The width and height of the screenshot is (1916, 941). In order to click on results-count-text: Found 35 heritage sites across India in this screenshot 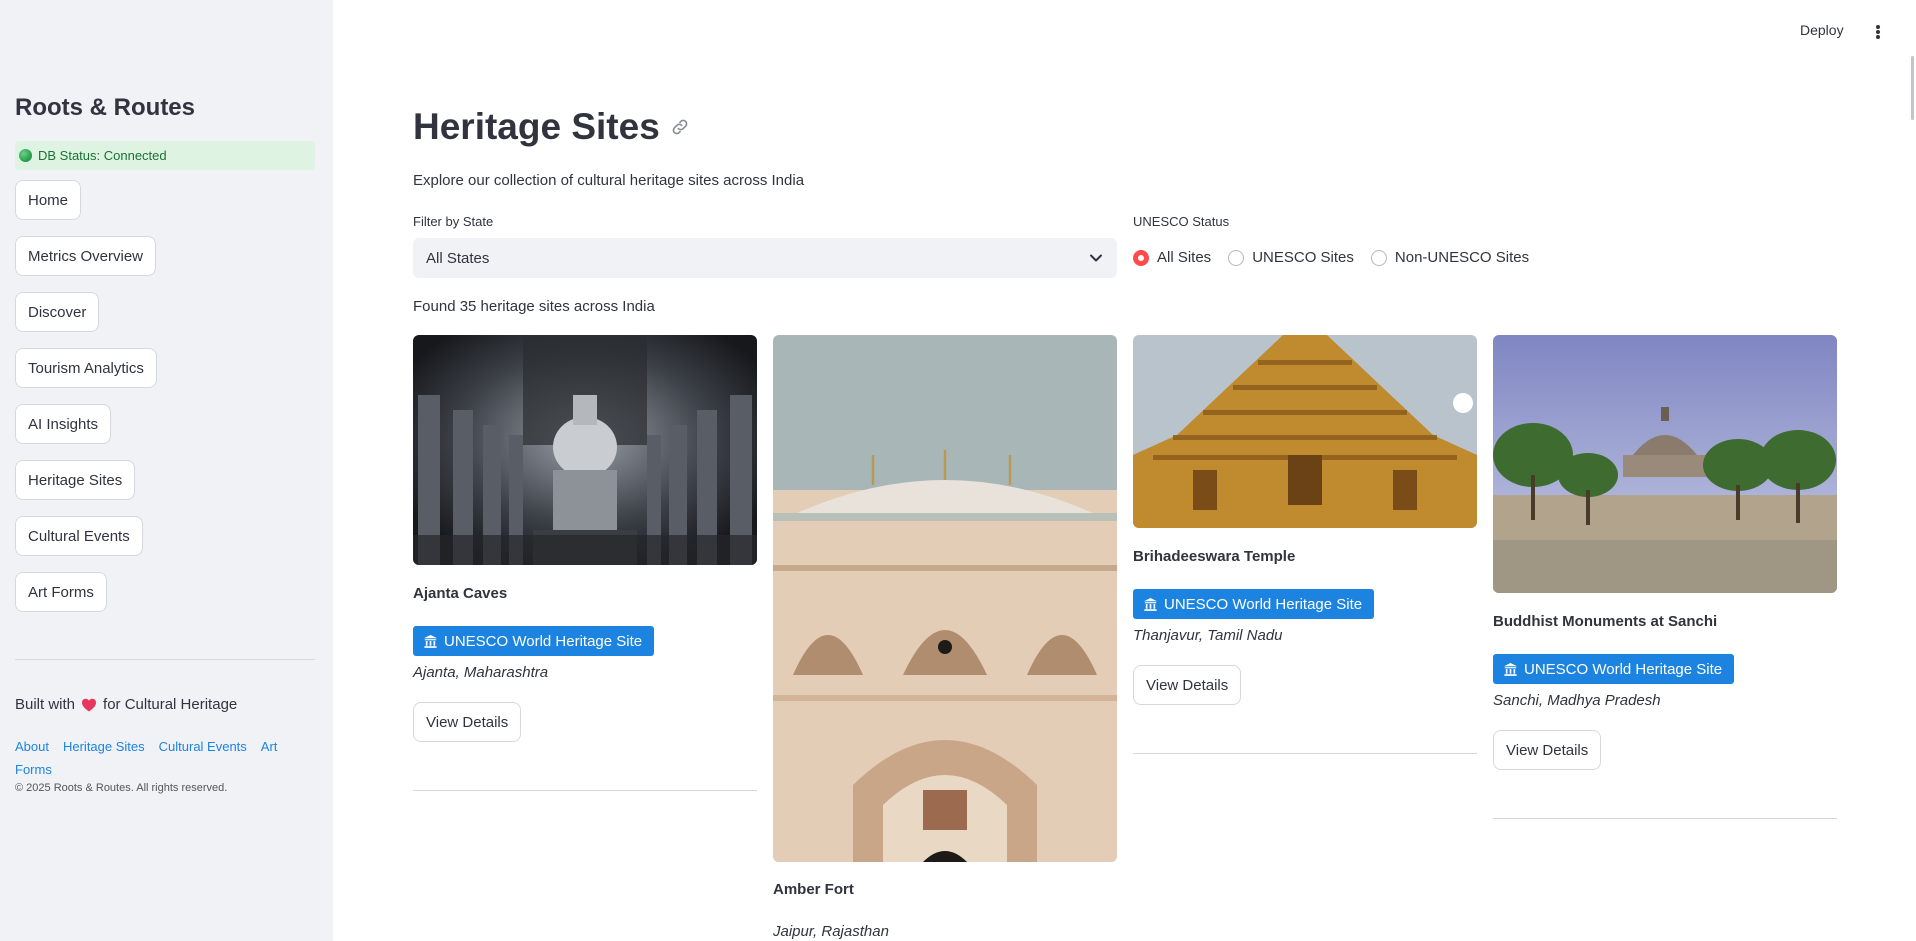, I will do `click(534, 306)`.